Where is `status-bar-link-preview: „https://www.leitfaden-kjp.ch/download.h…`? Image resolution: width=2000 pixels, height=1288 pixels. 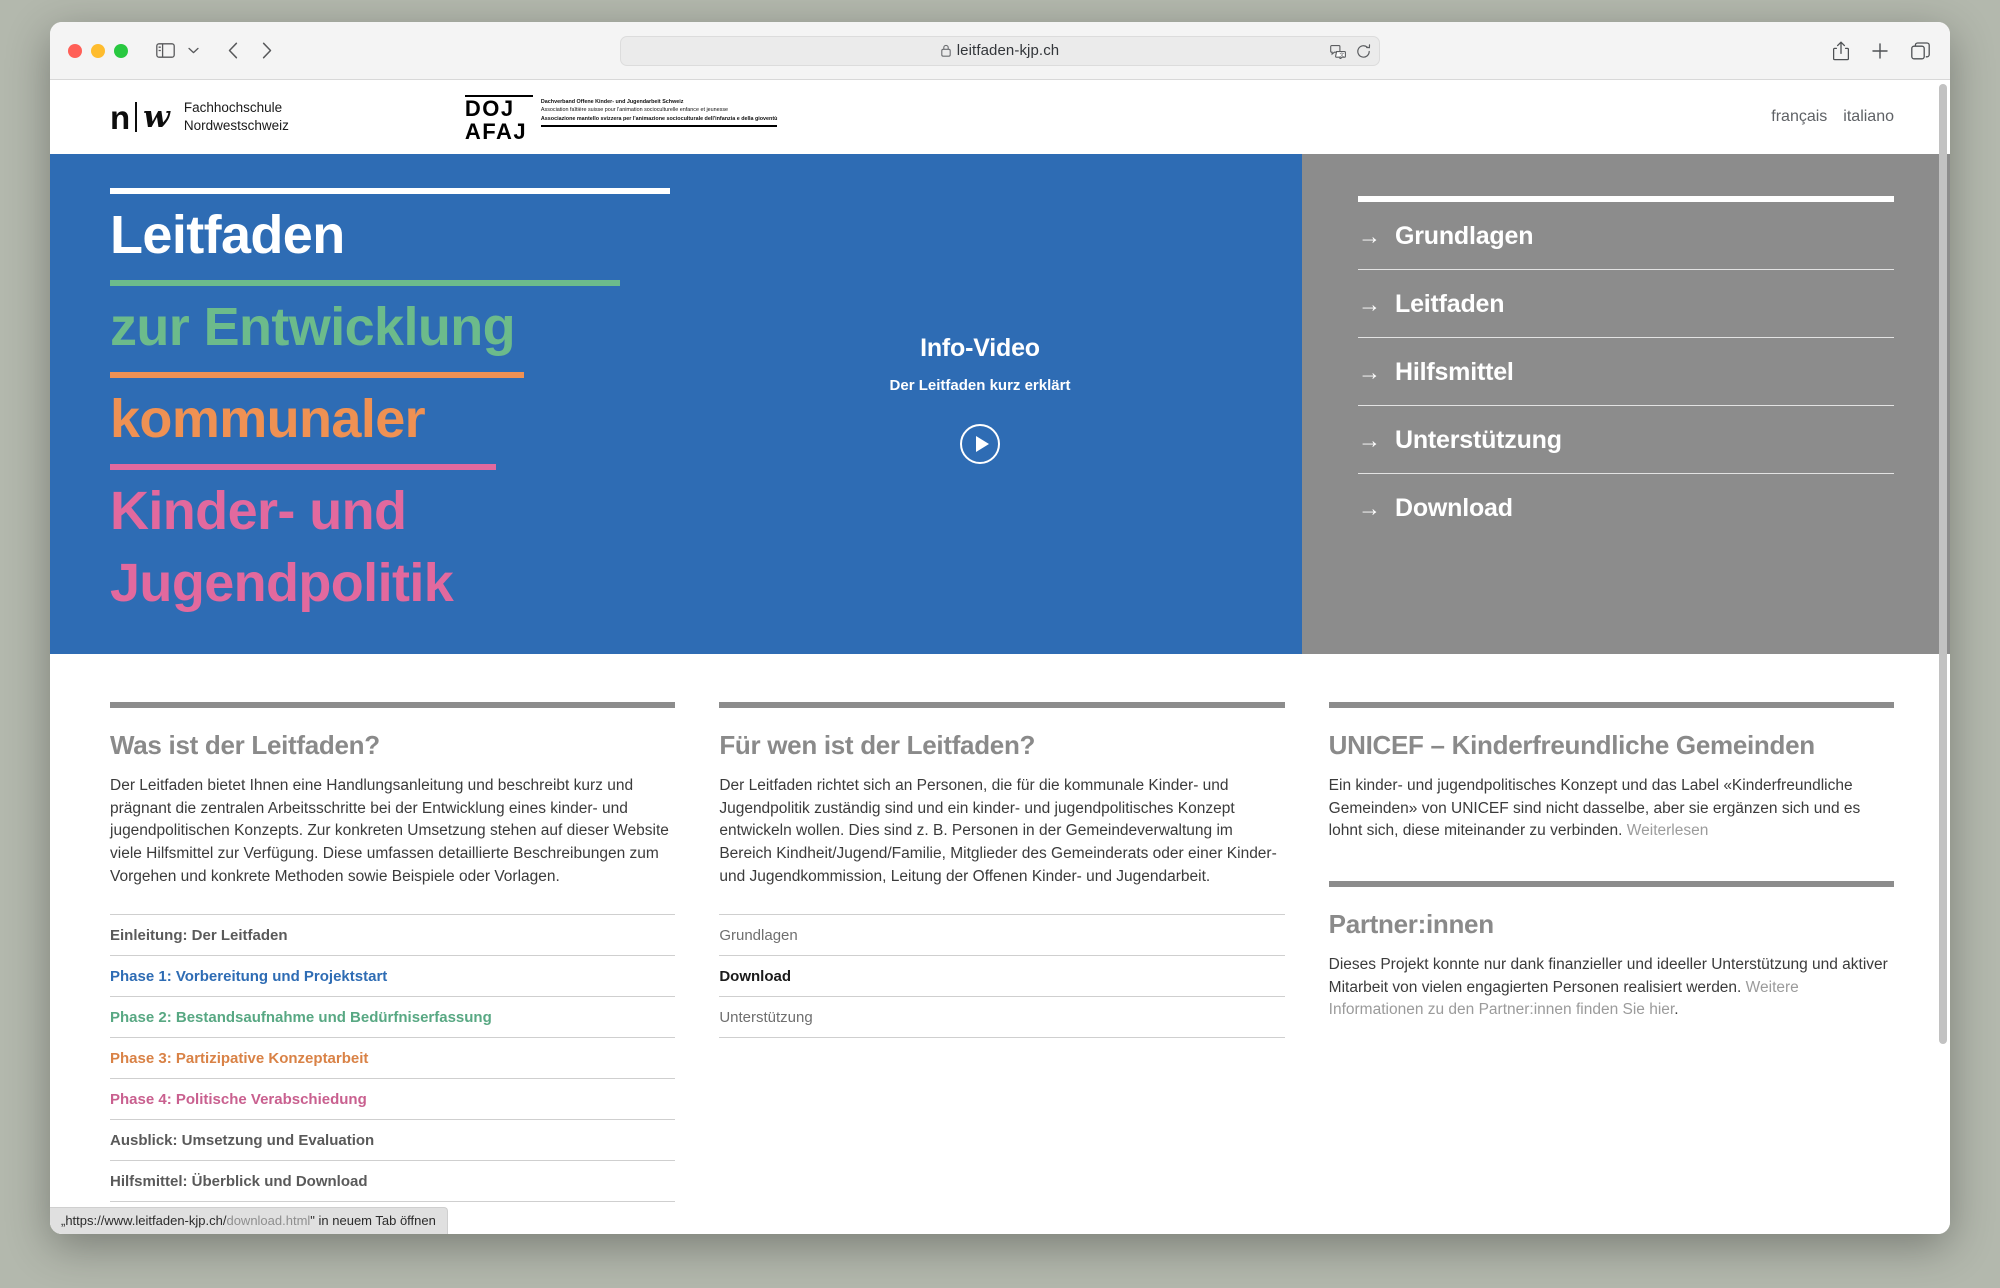 status-bar-link-preview: „https://www.leitfaden-kjp.ch/download.h… is located at coordinates (249, 1220).